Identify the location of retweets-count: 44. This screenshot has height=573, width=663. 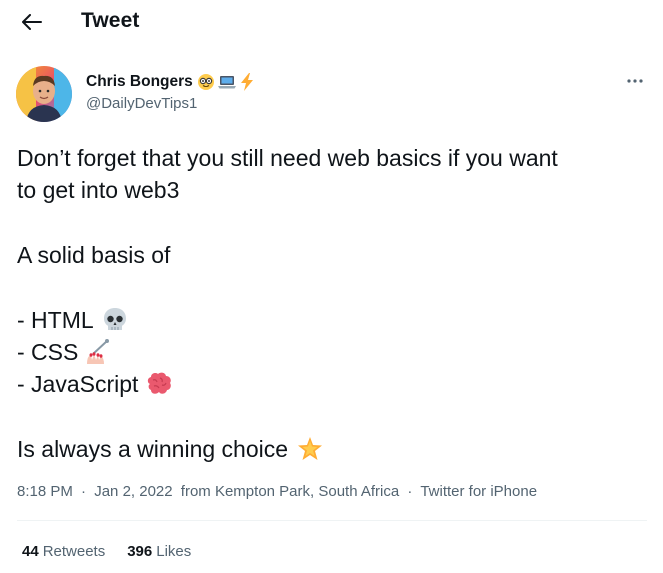
(30, 551).